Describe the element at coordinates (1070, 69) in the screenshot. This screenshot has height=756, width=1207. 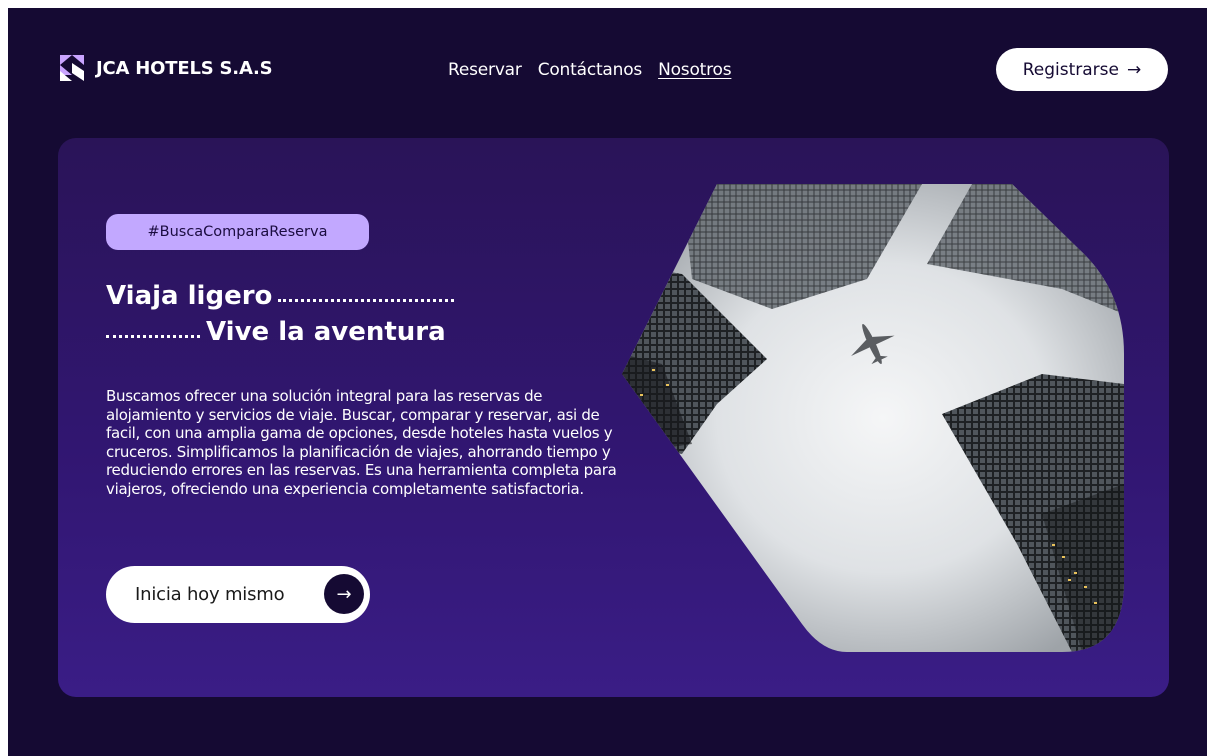
I see `register-button-label: Registrarse` at that location.